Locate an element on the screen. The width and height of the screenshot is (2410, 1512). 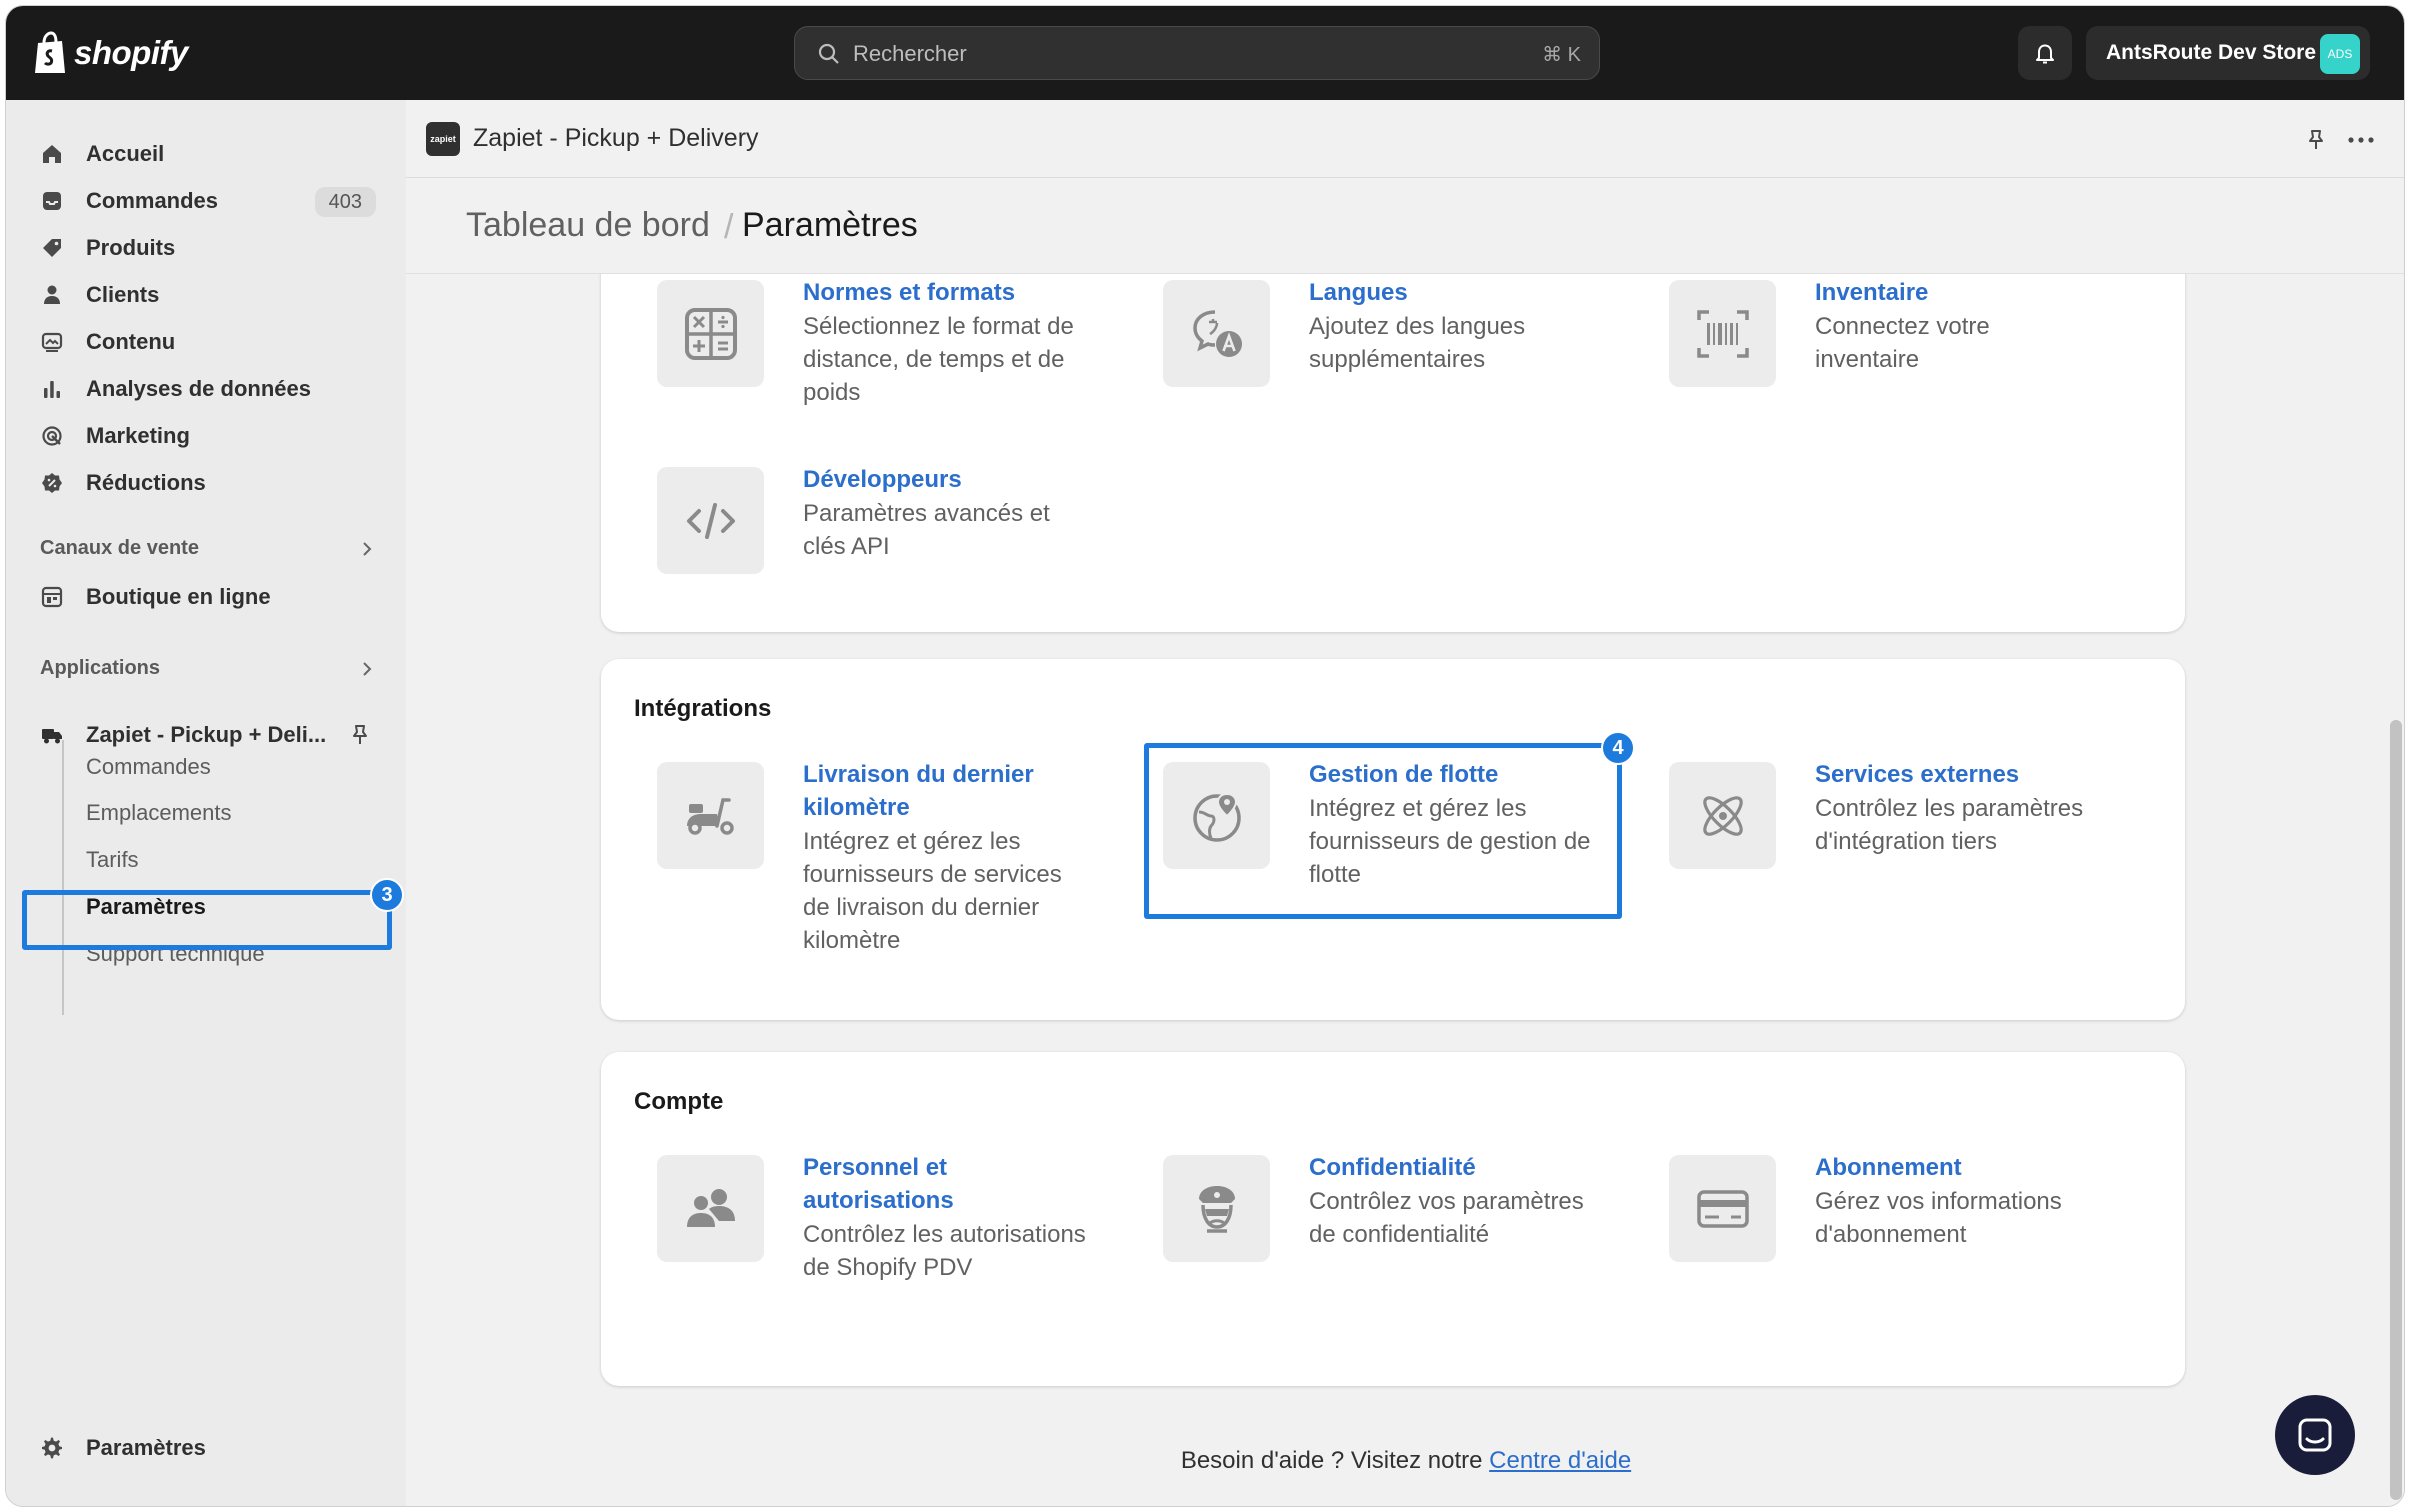
standards-title: Normes et formats is located at coordinates (909, 292).